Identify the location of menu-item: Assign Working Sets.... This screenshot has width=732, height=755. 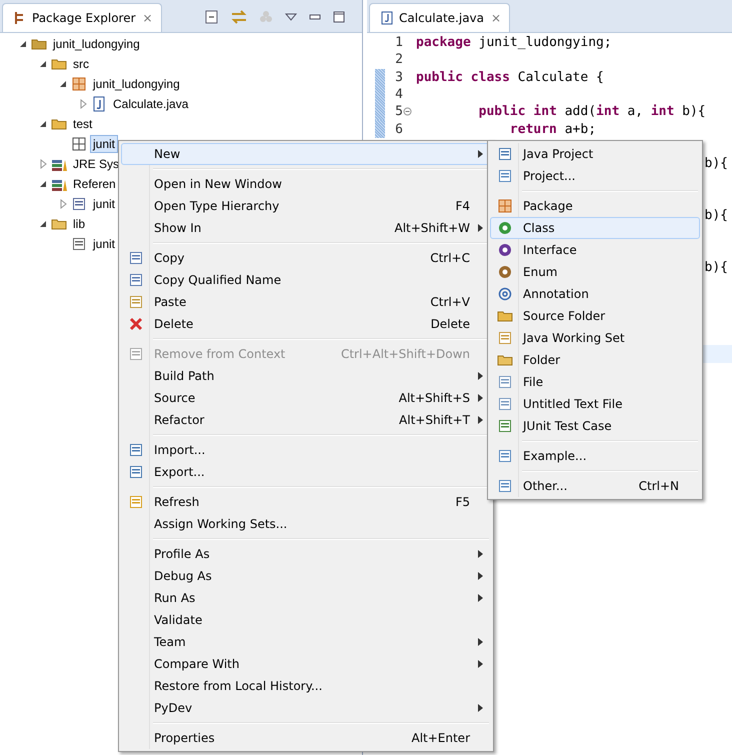
(306, 524).